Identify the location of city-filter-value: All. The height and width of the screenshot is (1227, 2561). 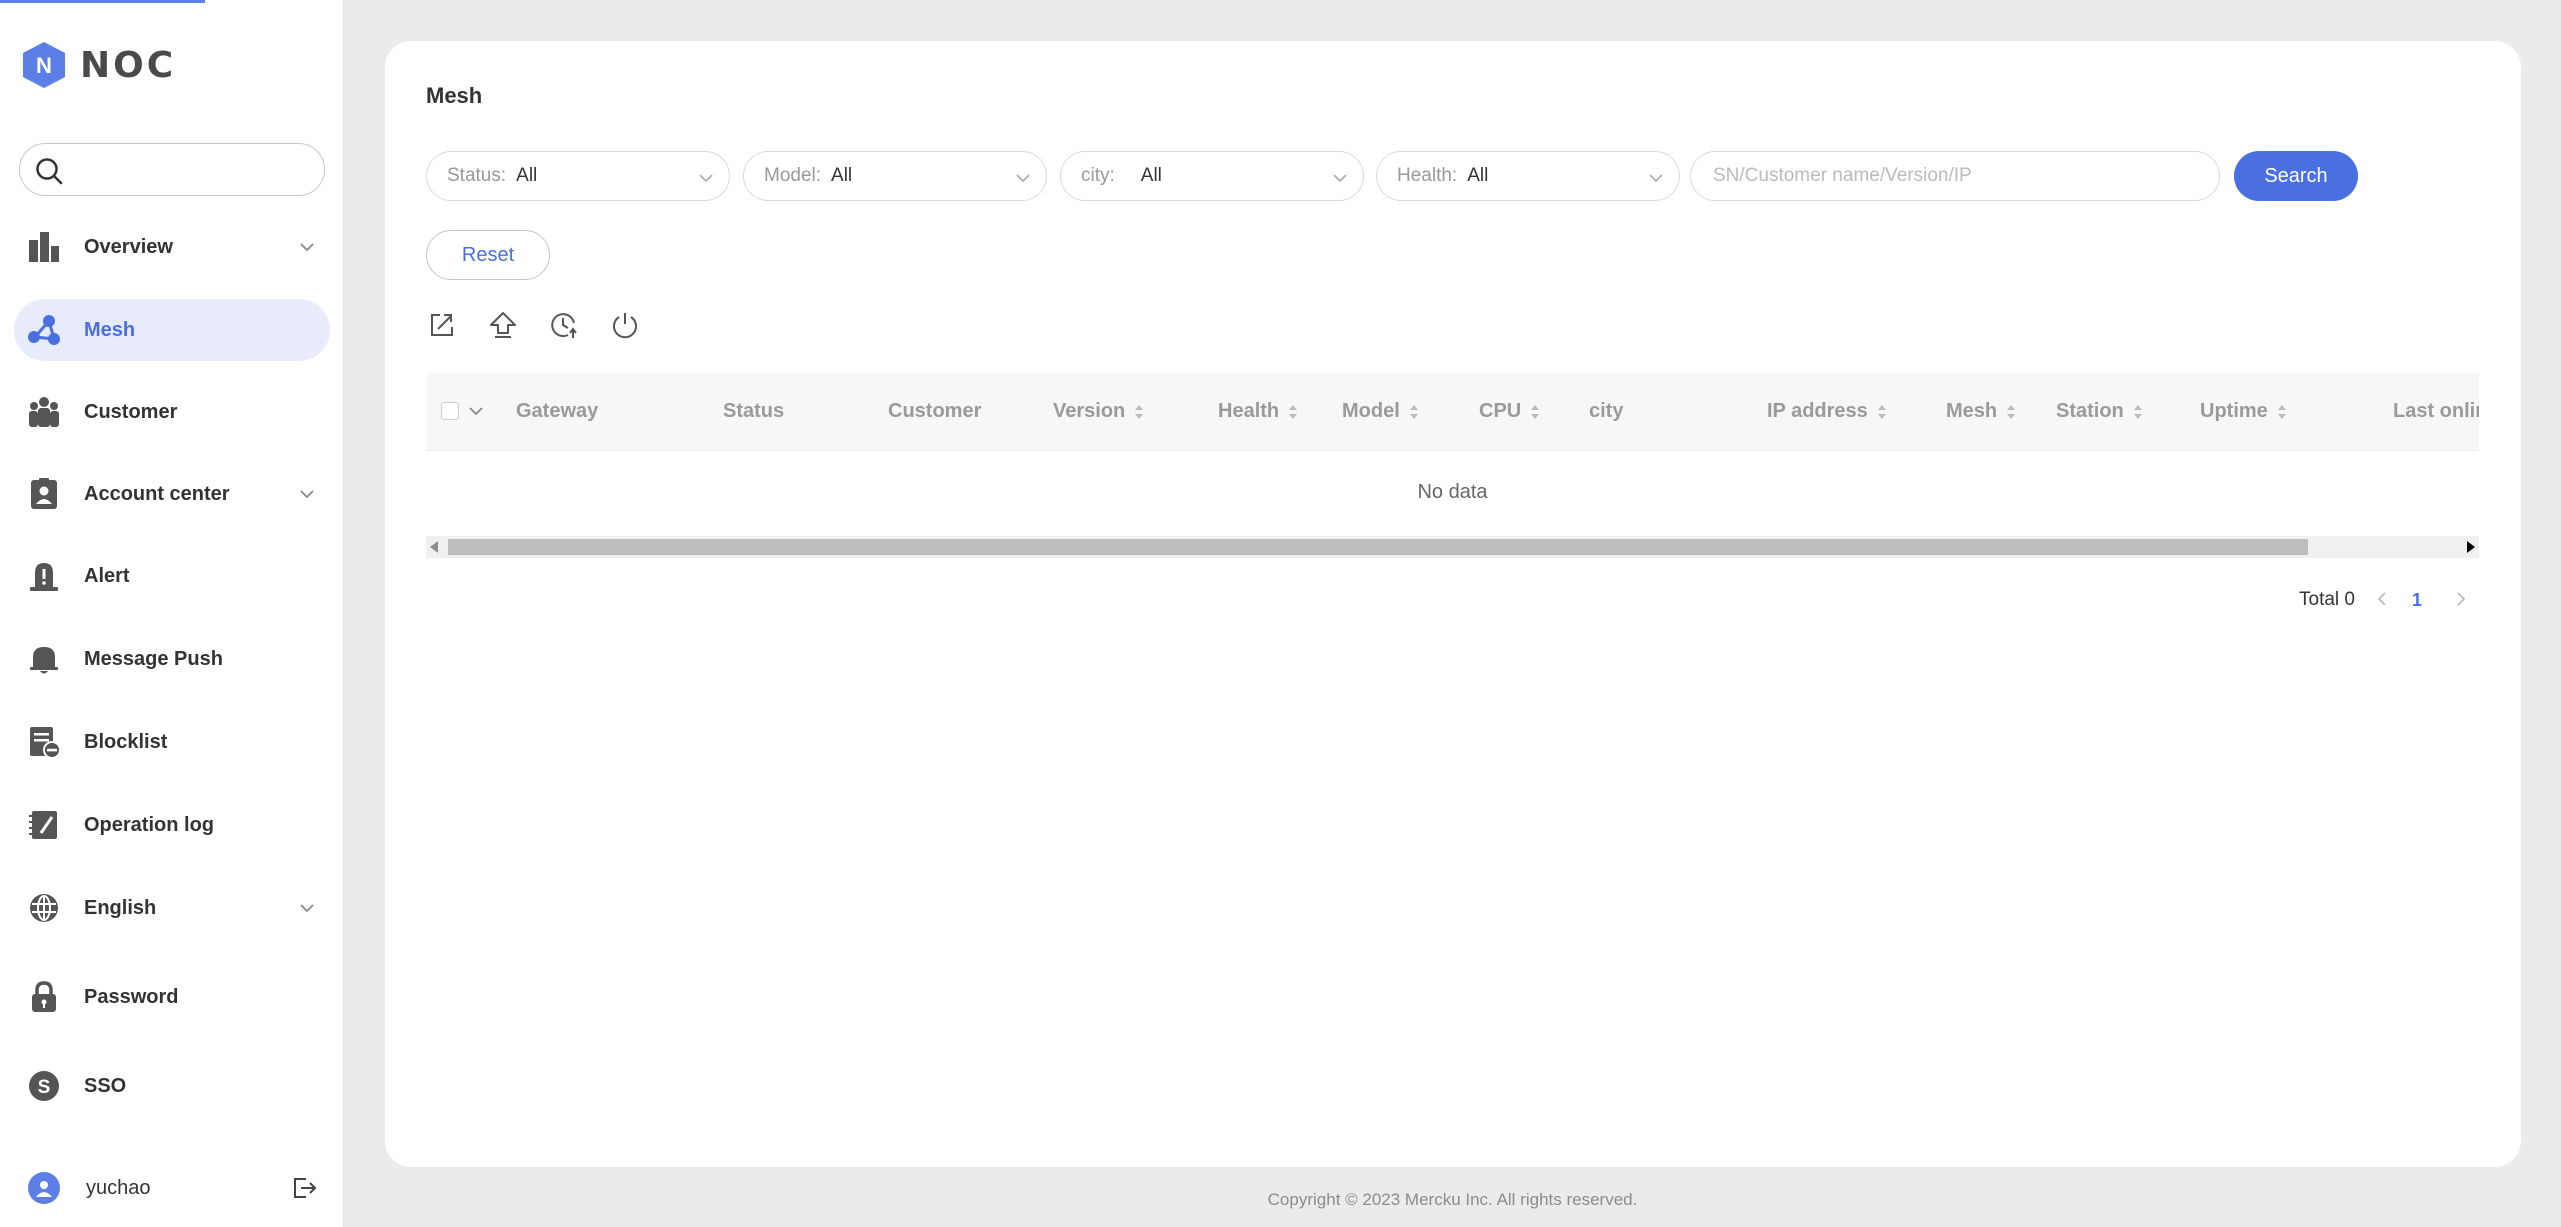
(1151, 175).